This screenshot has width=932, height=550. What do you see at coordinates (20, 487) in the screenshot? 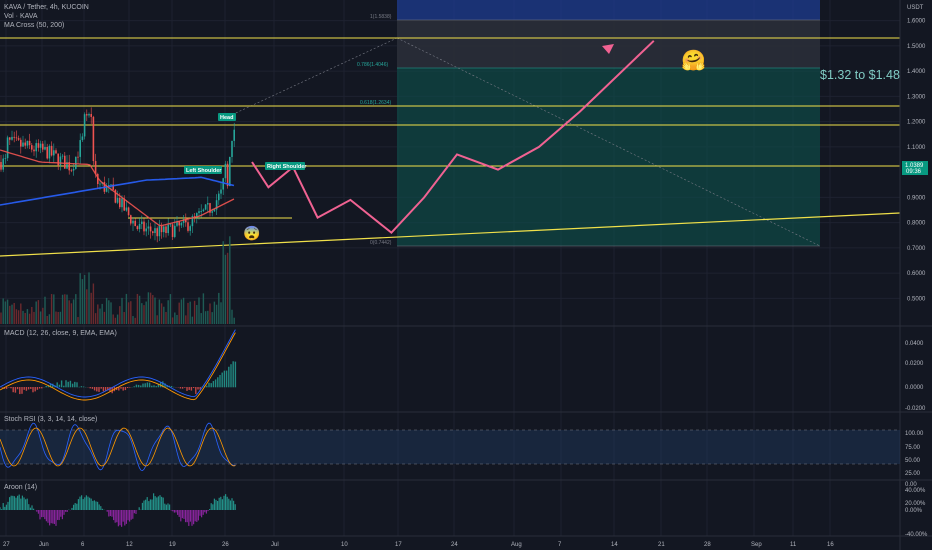
I see `aroon-label: Aroon (14)` at bounding box center [20, 487].